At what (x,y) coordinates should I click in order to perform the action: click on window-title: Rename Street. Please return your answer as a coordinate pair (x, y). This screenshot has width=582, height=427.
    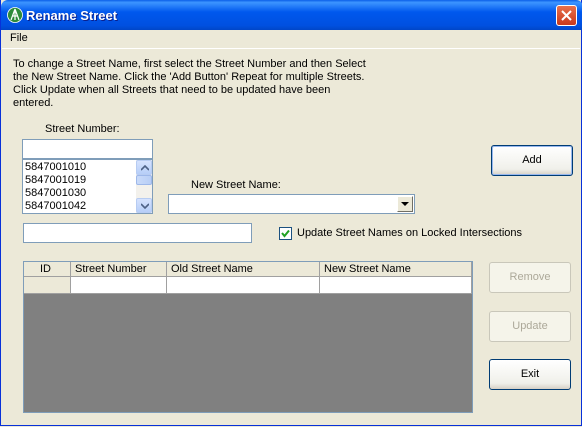
    Looking at the image, I should click on (72, 15).